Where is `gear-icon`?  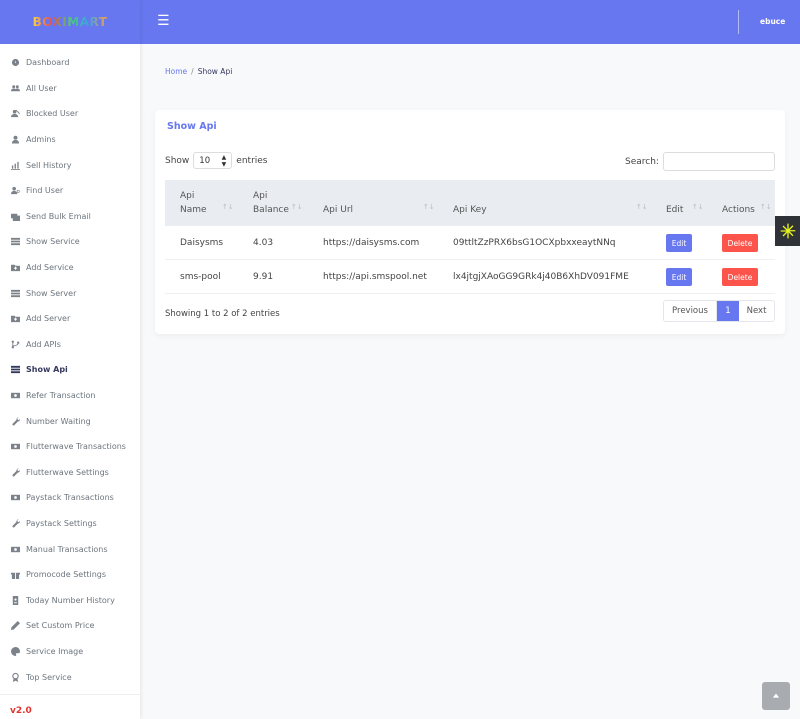 gear-icon is located at coordinates (787, 231).